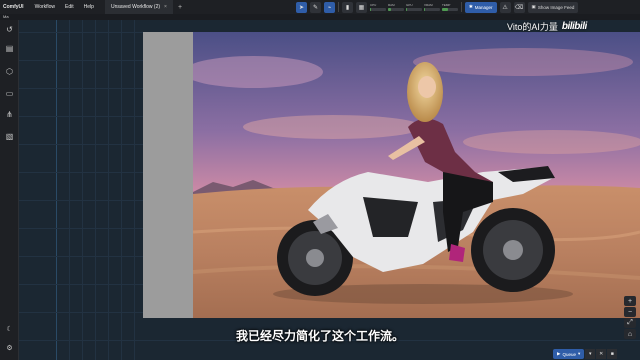 This screenshot has height=360, width=640. I want to click on stop-icon: ■, so click(612, 354).